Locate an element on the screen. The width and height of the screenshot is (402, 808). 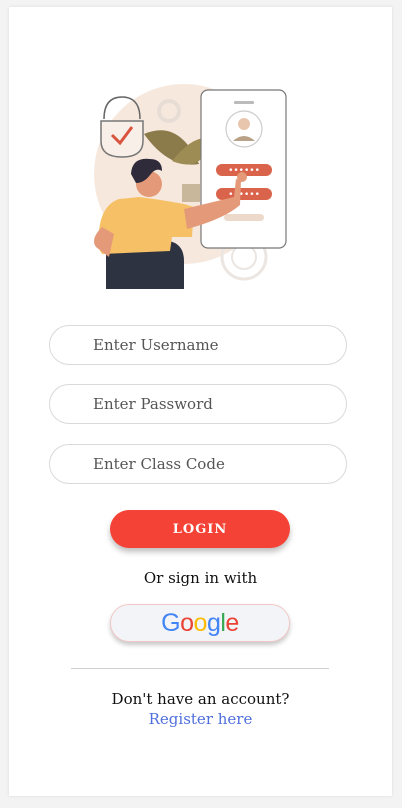
register-link: Register here is located at coordinates (200, 719).